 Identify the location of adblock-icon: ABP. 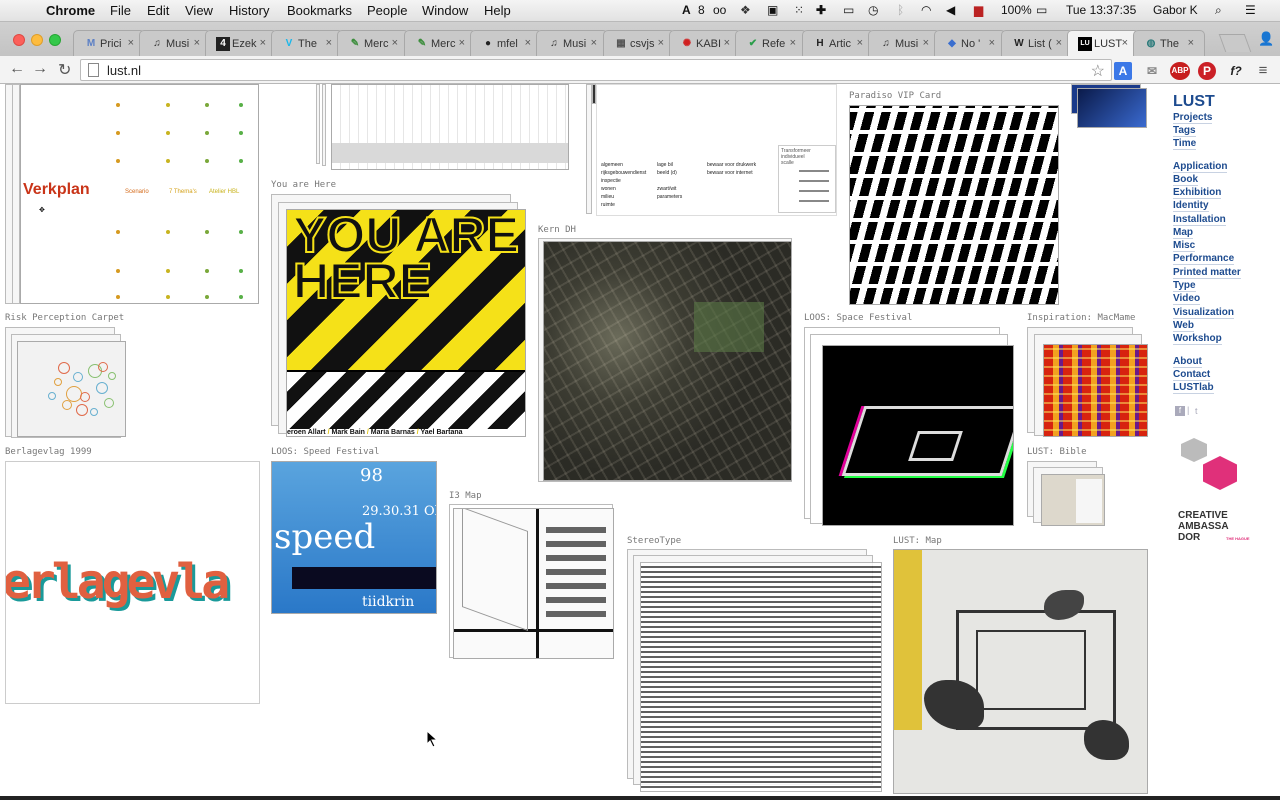
(1180, 71).